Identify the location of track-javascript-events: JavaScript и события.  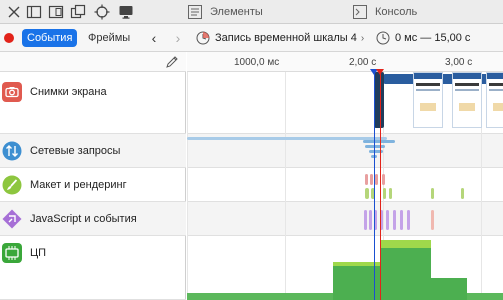
(93, 219).